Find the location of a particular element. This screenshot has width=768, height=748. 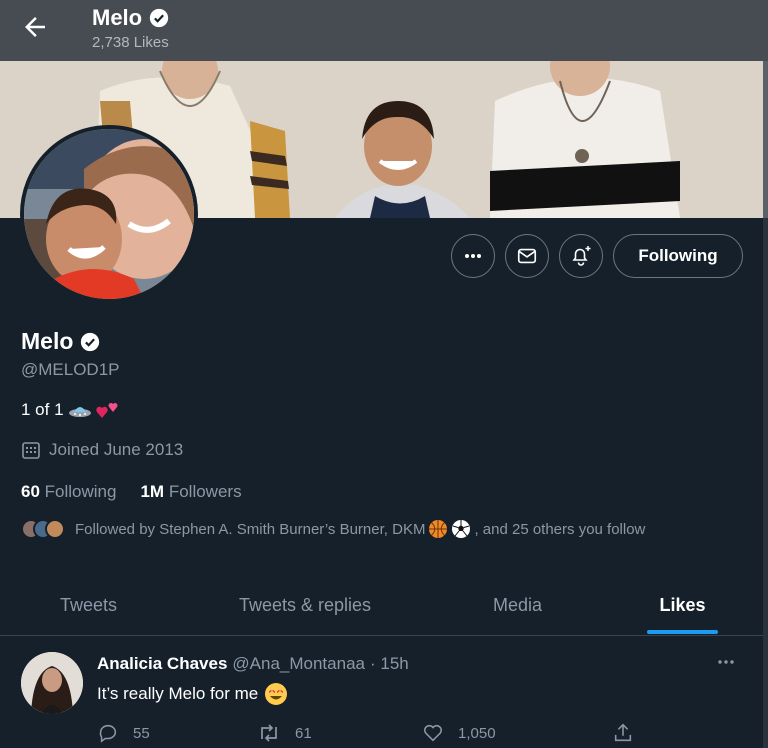

soccer-ball-emoji-icon is located at coordinates (461, 529).